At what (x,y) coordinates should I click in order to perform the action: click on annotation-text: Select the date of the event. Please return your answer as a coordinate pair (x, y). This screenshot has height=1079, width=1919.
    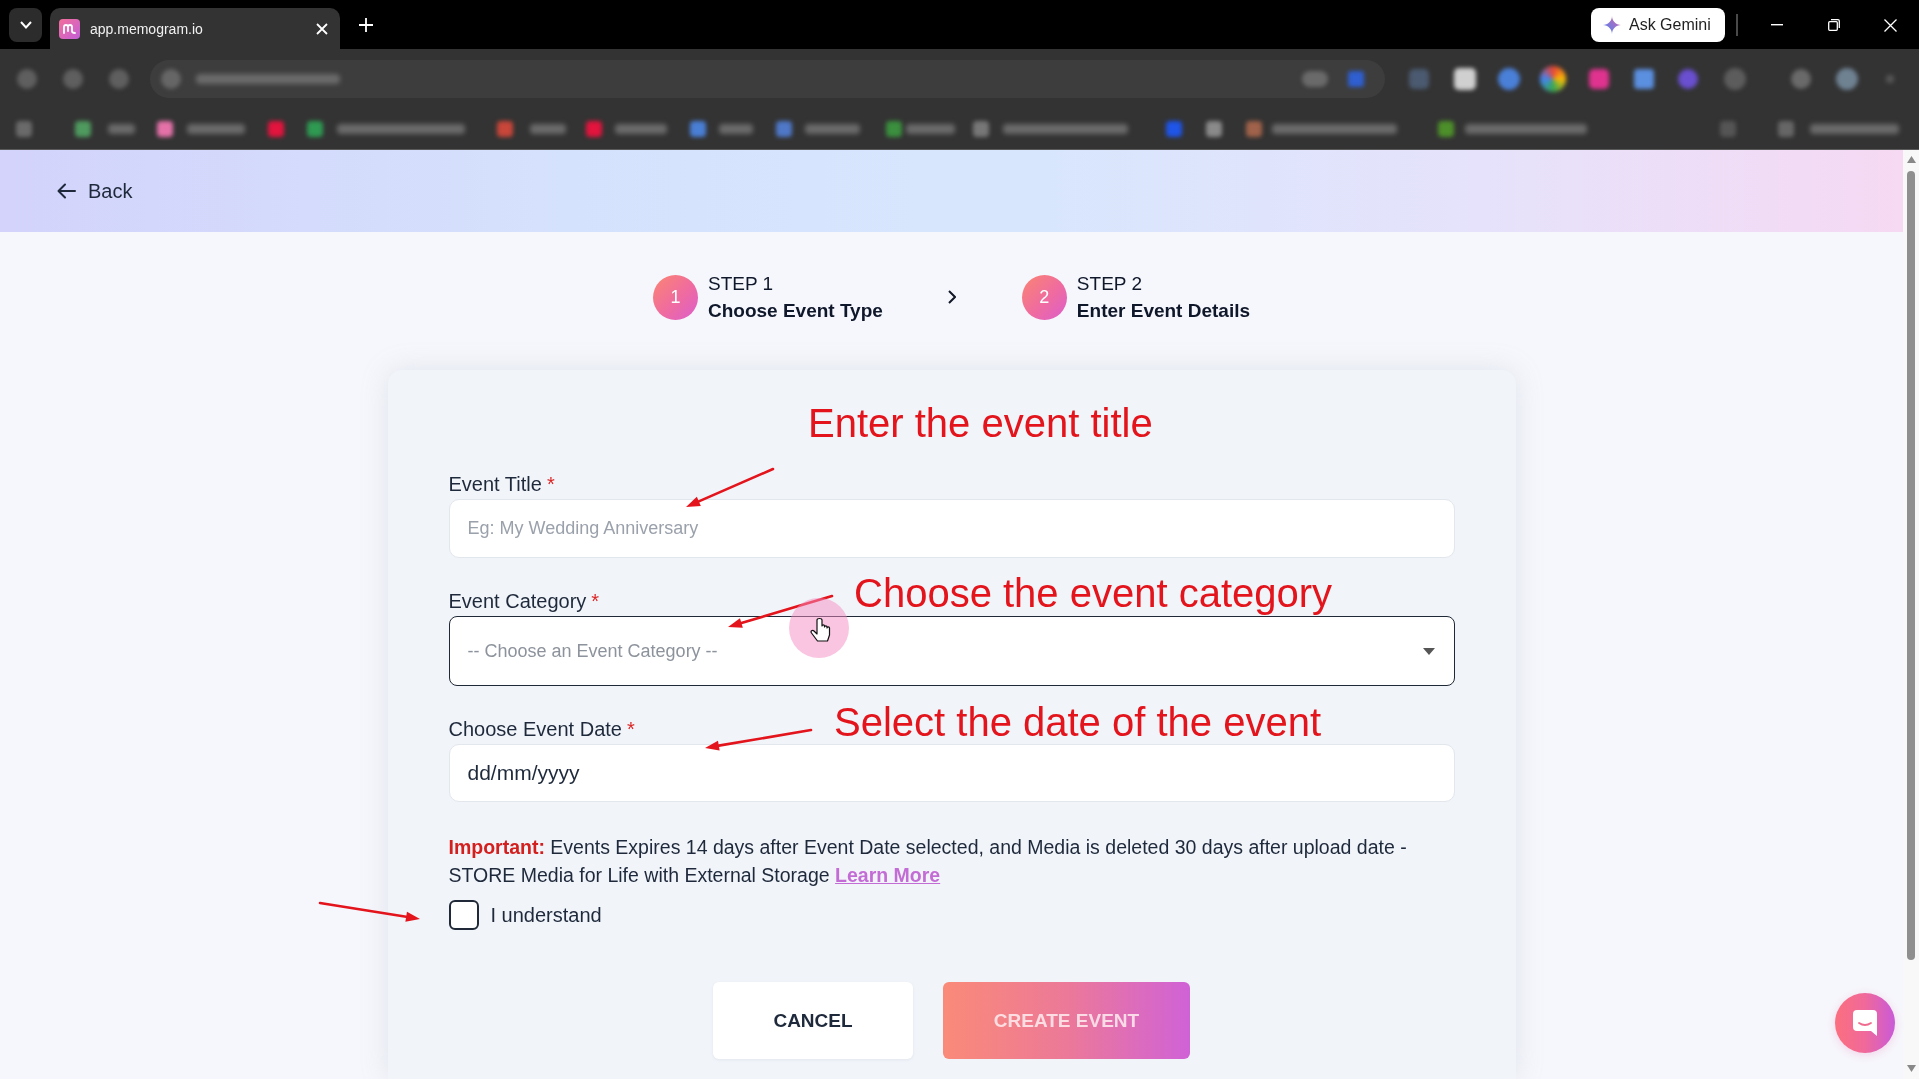
    Looking at the image, I should click on (1077, 722).